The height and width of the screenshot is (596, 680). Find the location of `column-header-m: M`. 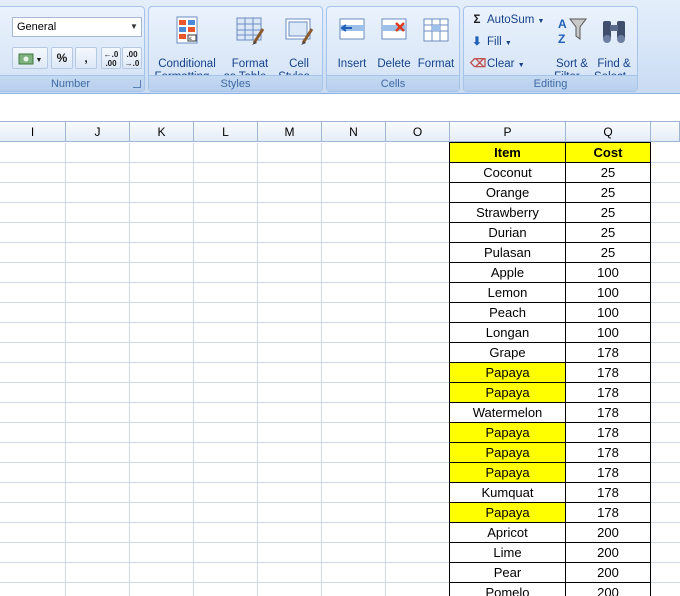

column-header-m: M is located at coordinates (290, 132).